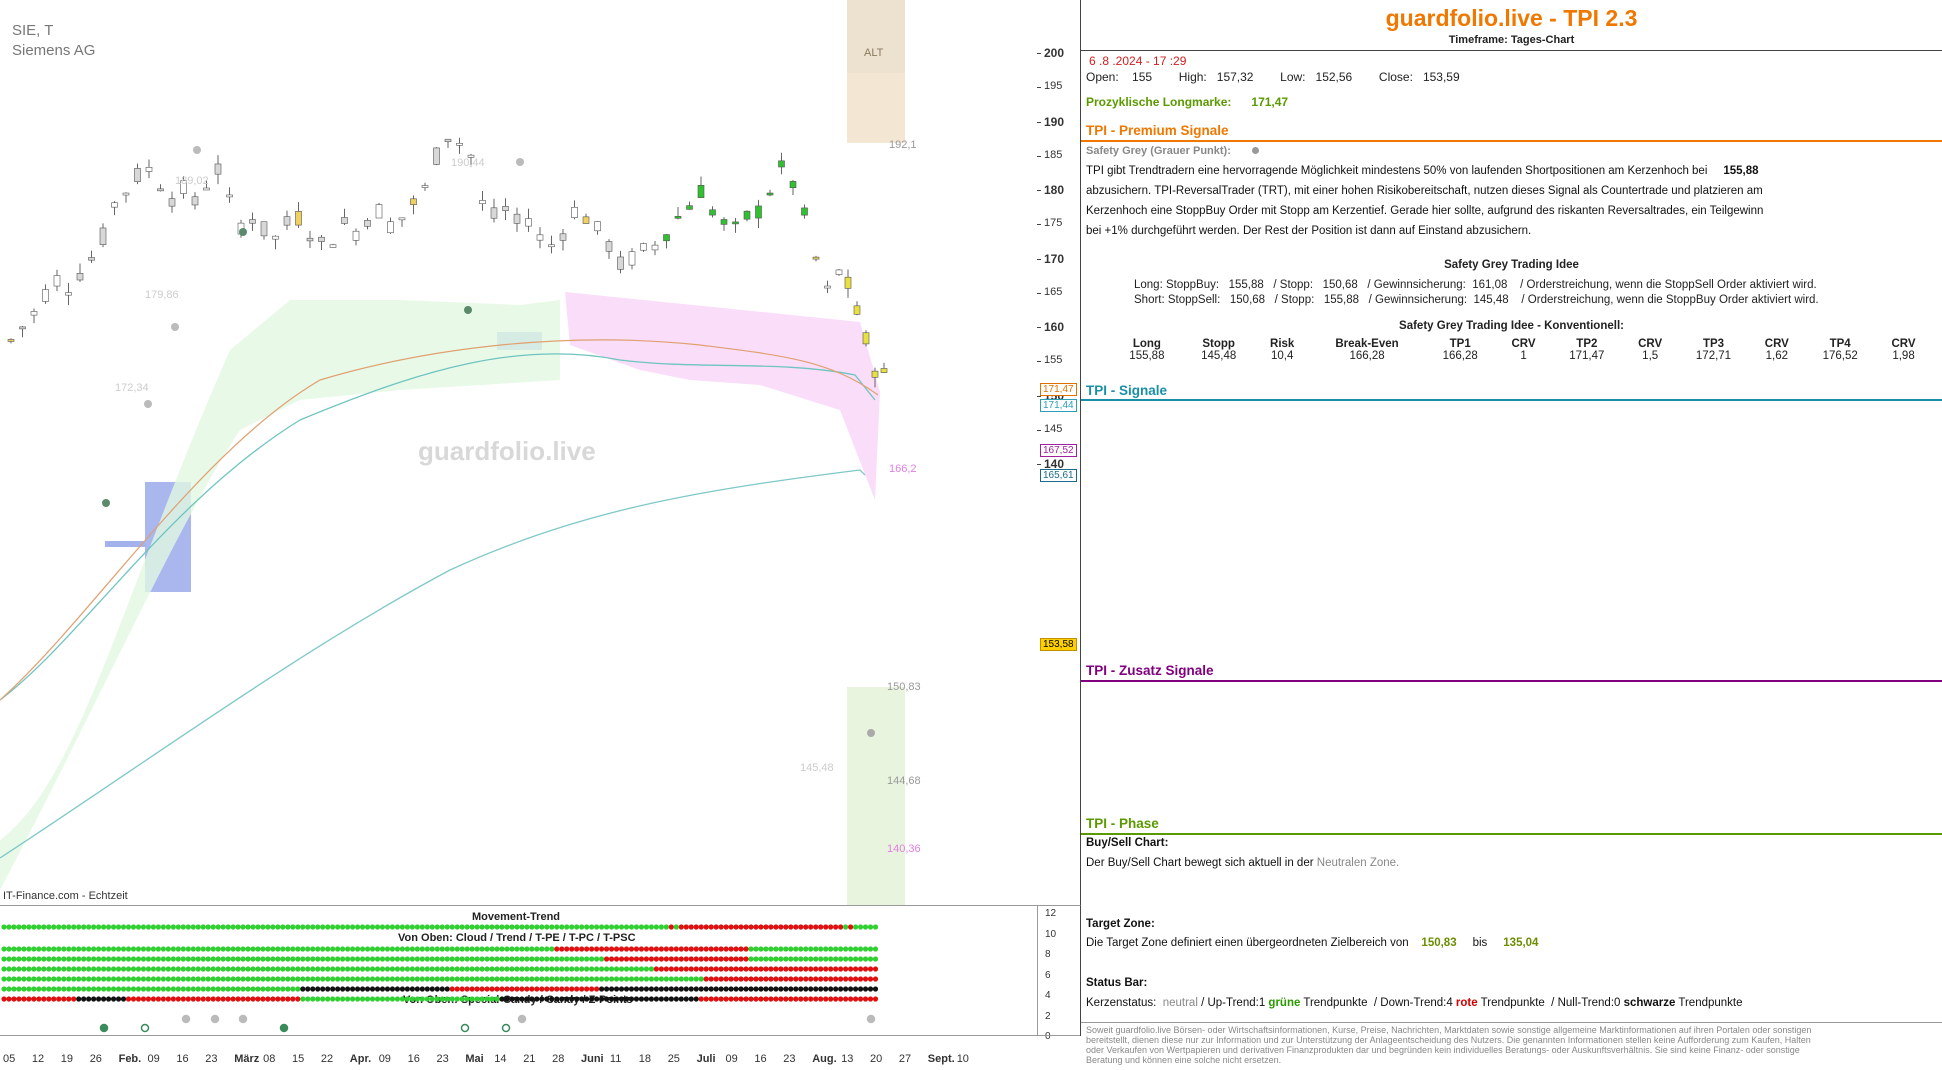 Image resolution: width=1942 pixels, height=1070 pixels. What do you see at coordinates (1439, 943) in the screenshot?
I see `target-from: 150,83` at bounding box center [1439, 943].